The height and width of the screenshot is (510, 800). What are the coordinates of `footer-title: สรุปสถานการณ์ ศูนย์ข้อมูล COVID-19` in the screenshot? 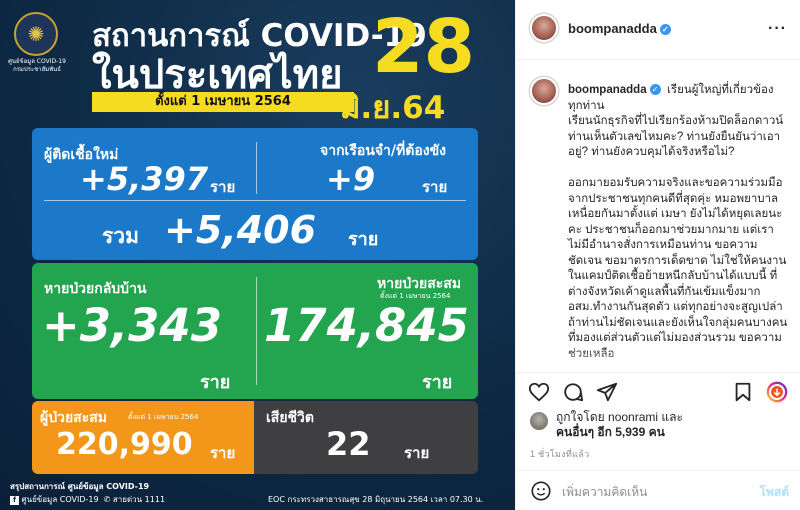 It's located at (80, 486).